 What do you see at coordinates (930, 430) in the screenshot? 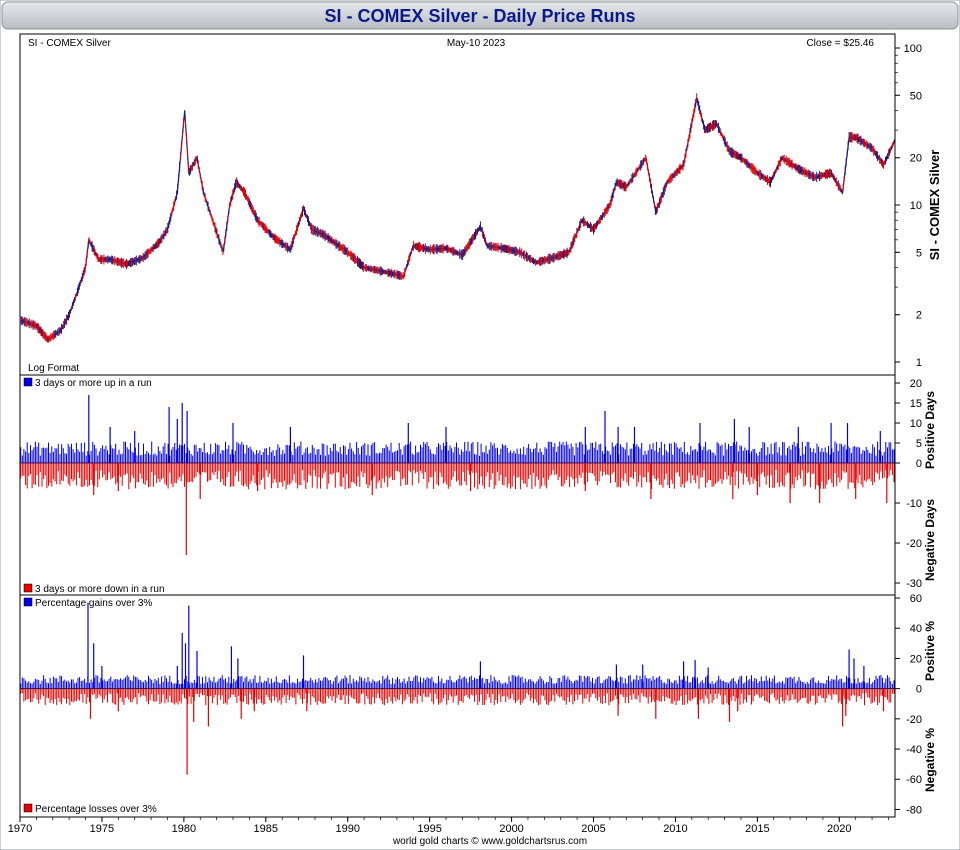
I see `runs-positive-axis-title: Positive Days` at bounding box center [930, 430].